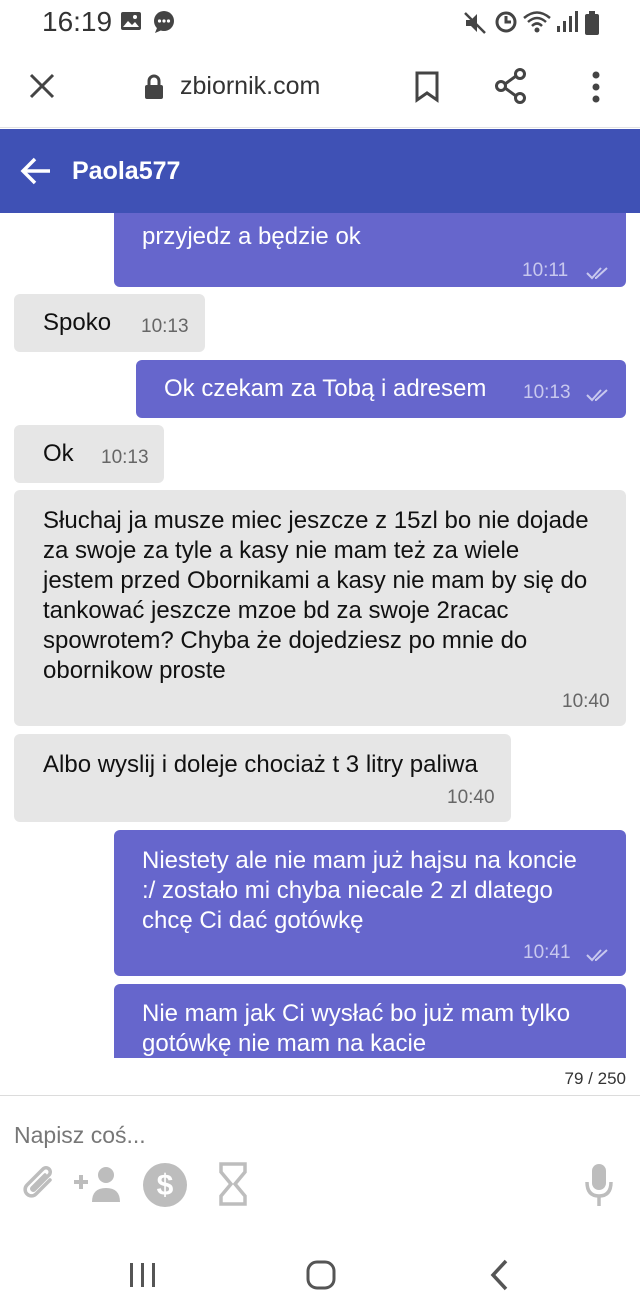  I want to click on message-text: przyjedz a będzie ok, so click(251, 236).